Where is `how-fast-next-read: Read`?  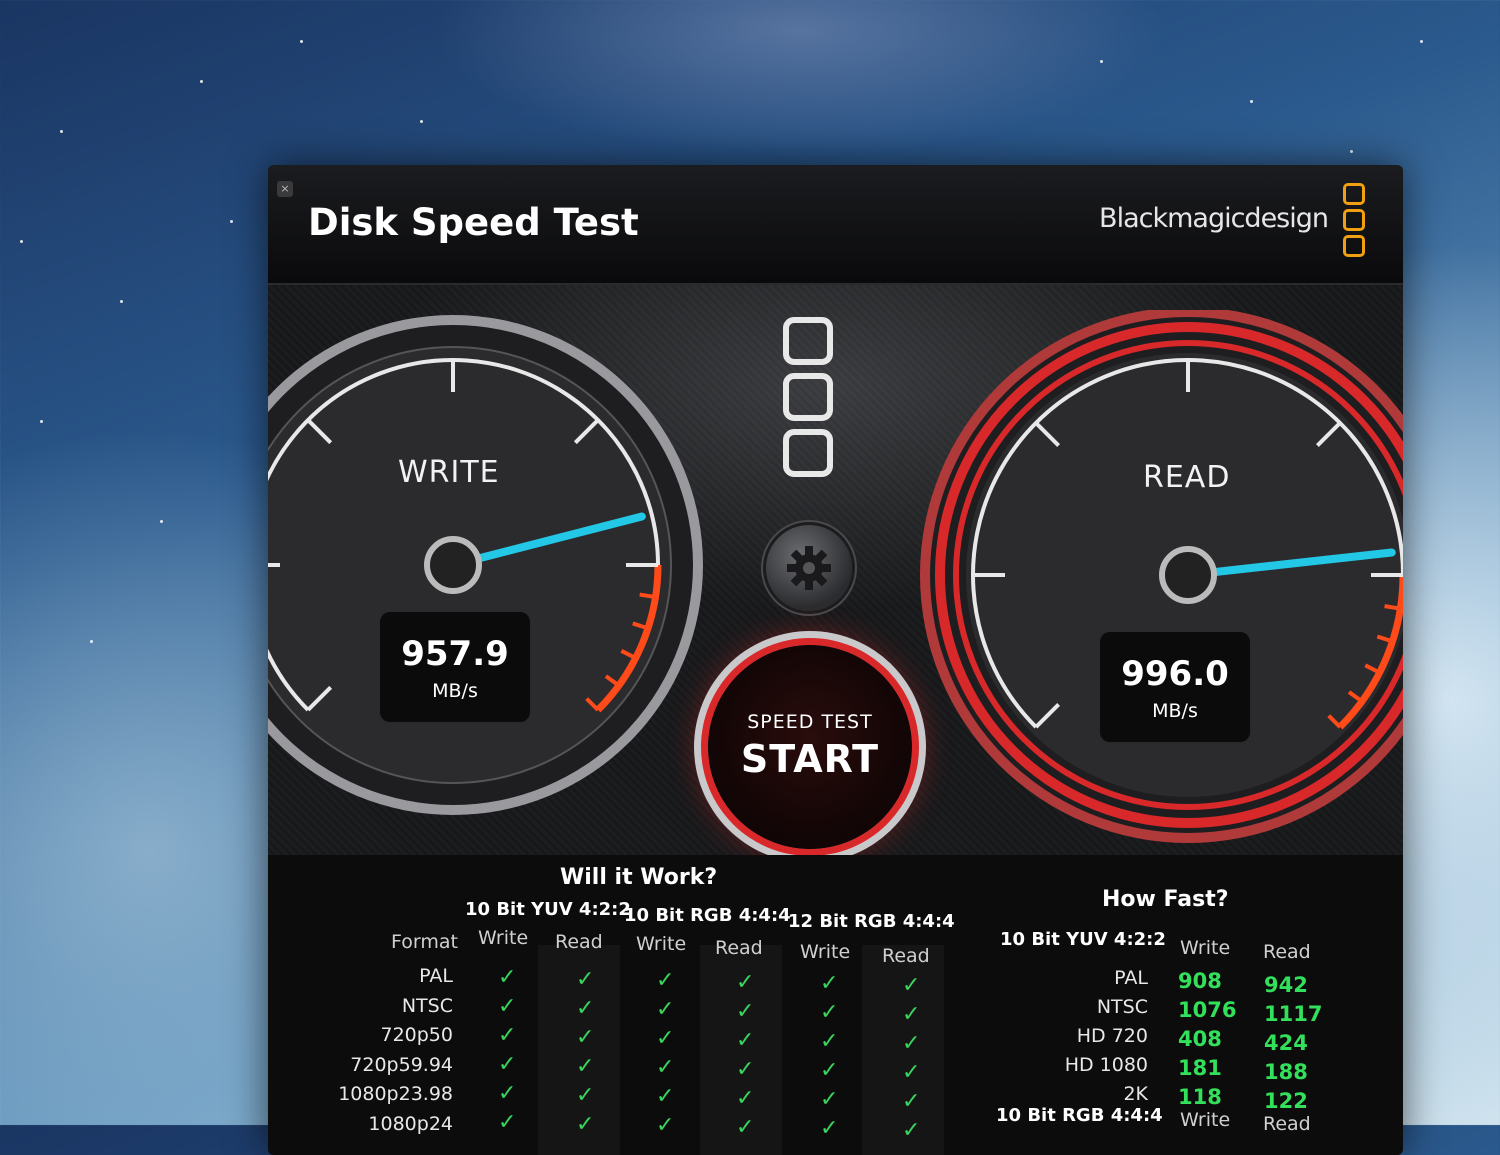
how-fast-next-read: Read is located at coordinates (1287, 1124).